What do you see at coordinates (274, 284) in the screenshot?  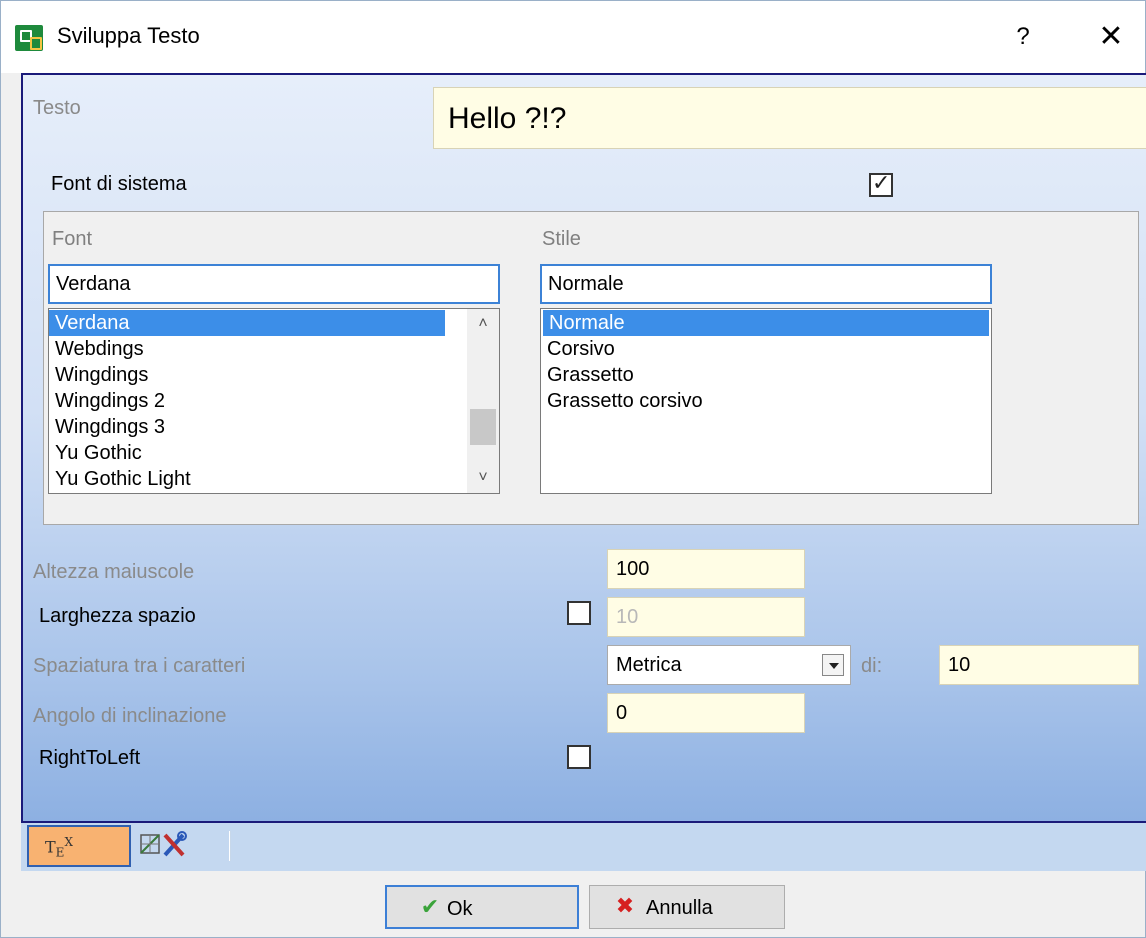 I see `font-input: Verdana` at bounding box center [274, 284].